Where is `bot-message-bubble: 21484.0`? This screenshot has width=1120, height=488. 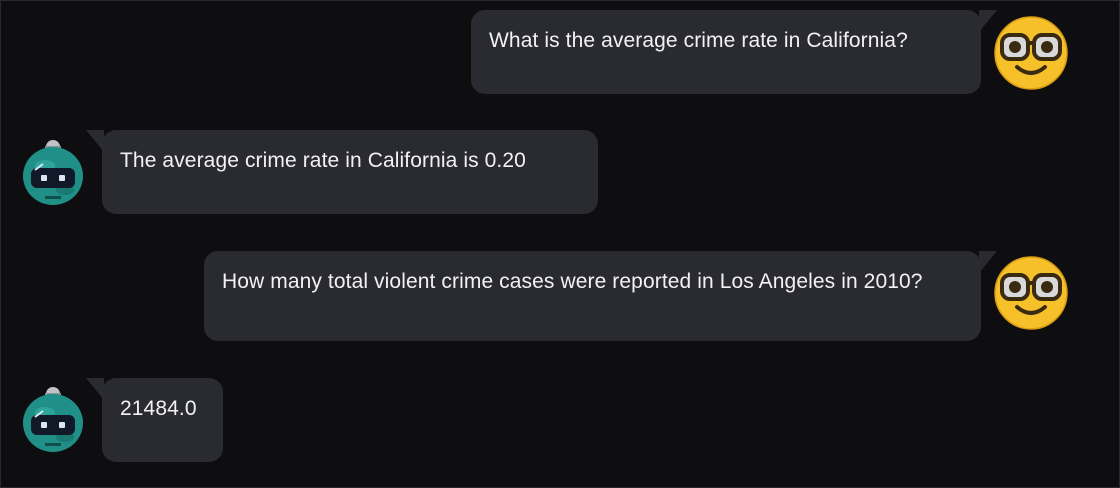 bot-message-bubble: 21484.0 is located at coordinates (154, 420).